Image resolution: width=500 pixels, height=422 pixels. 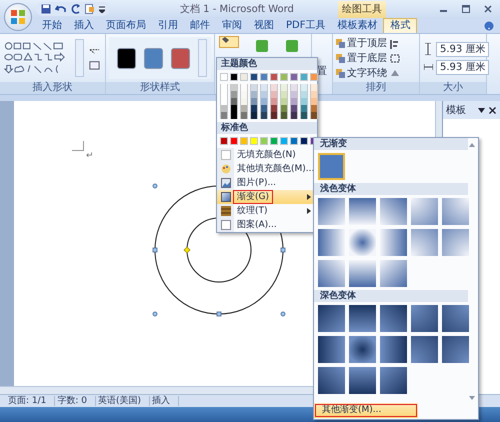 I want to click on arrange-button: 置于顶层, so click(x=361, y=43).